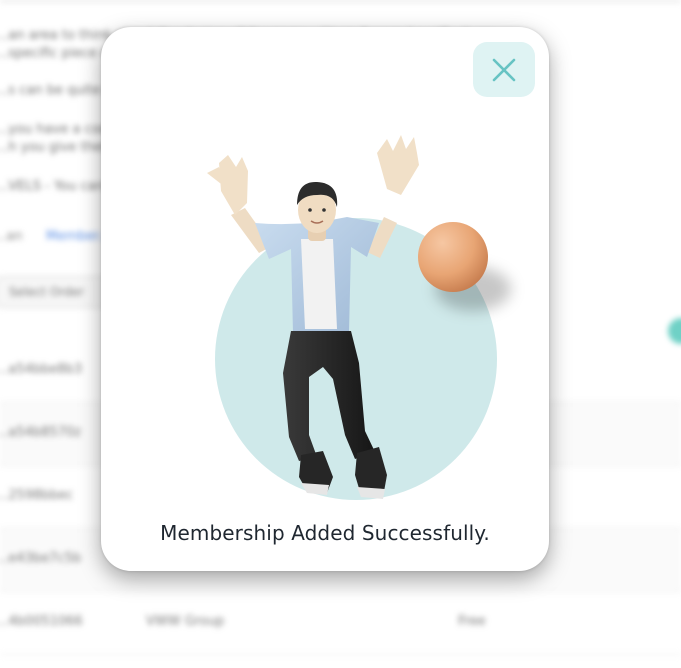 Image resolution: width=681 pixels, height=668 pixels. What do you see at coordinates (340, 623) in the screenshot?
I see `table-row: ...4b0051066 VWW Group Free` at bounding box center [340, 623].